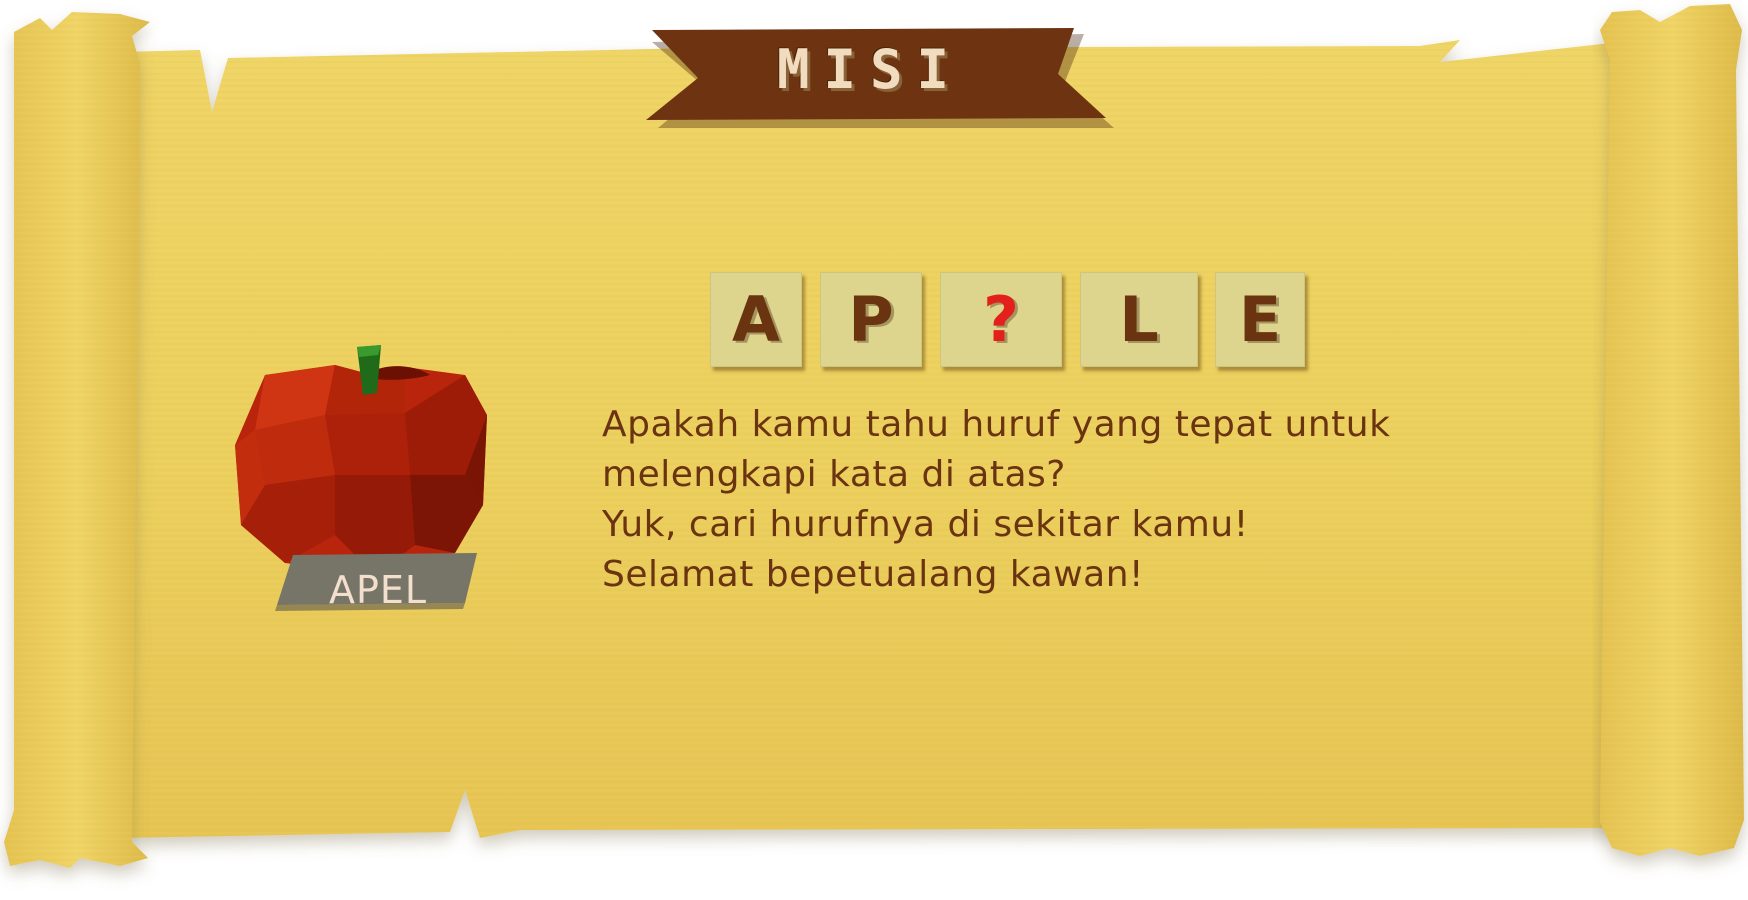 This screenshot has height=900, width=1748. What do you see at coordinates (756, 319) in the screenshot?
I see `letter-tile-1: A` at bounding box center [756, 319].